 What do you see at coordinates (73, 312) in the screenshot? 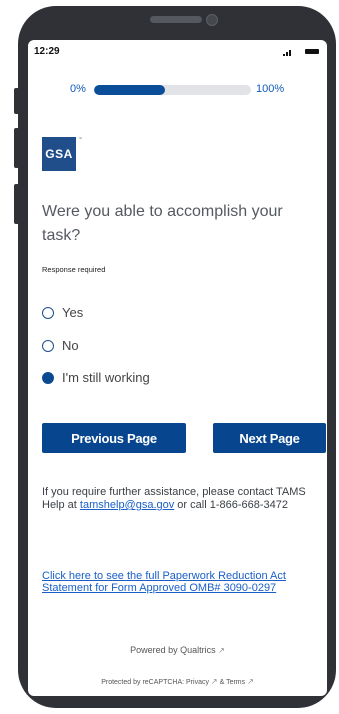
I see `option-label: Yes` at bounding box center [73, 312].